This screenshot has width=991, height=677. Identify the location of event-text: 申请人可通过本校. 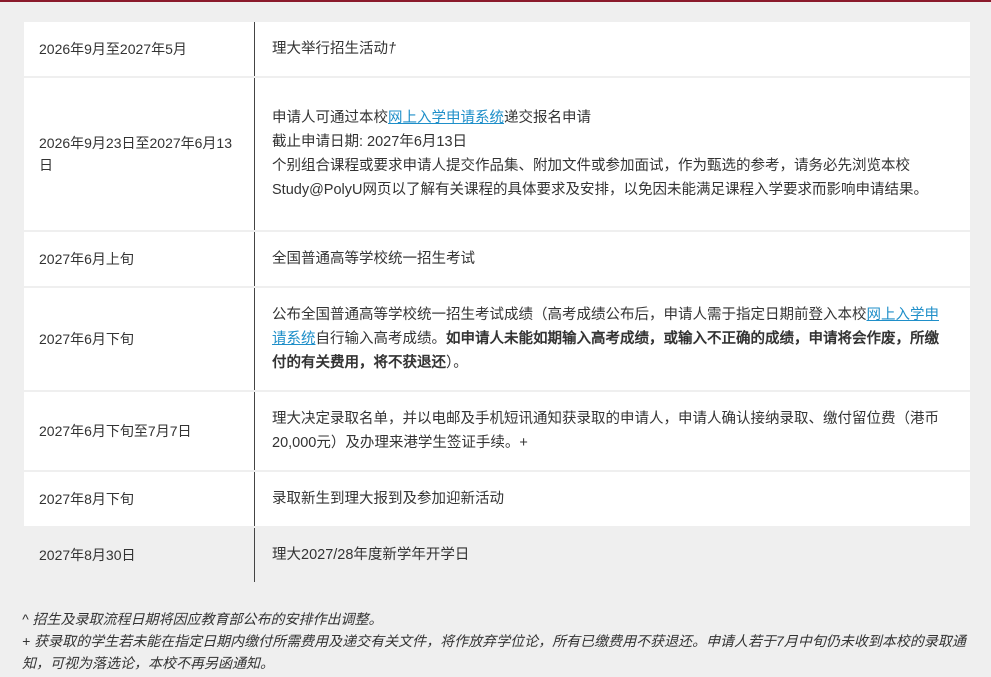
(330, 118).